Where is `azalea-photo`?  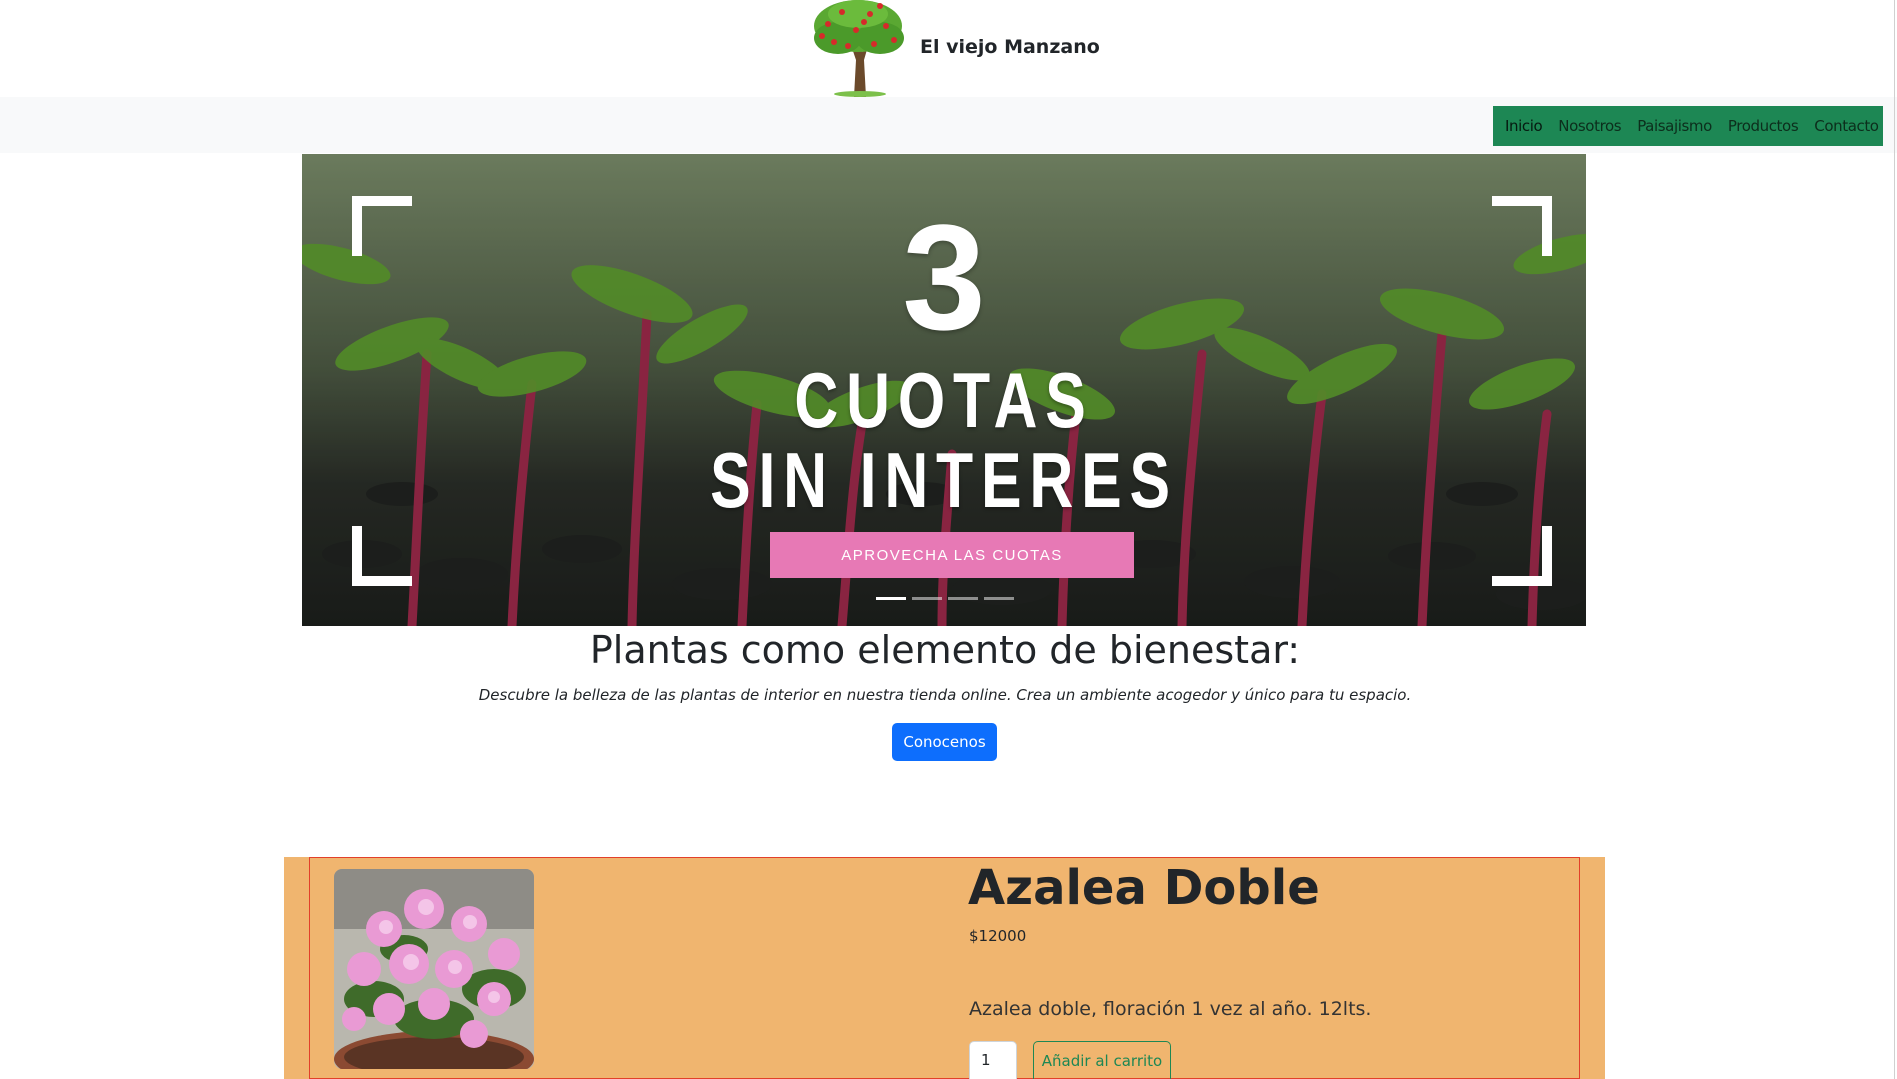
azalea-photo is located at coordinates (434, 969).